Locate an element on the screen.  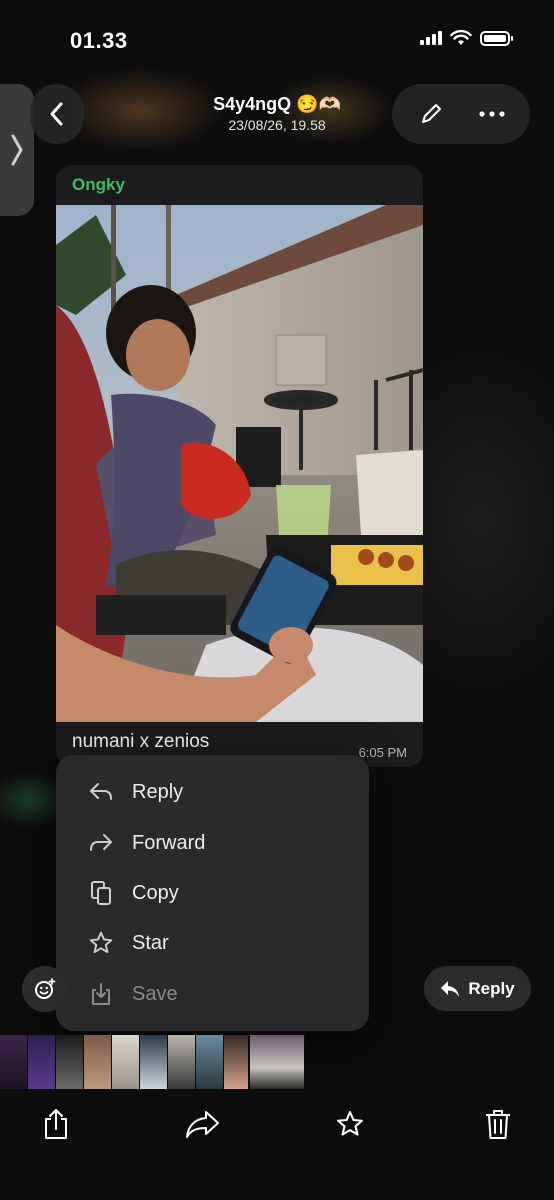
share-icon is located at coordinates (56, 1124).